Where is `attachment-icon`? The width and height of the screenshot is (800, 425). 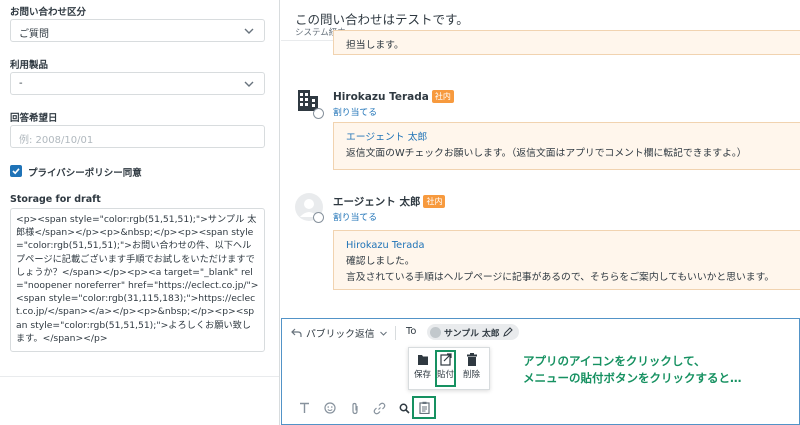
attachment-icon is located at coordinates (354, 408).